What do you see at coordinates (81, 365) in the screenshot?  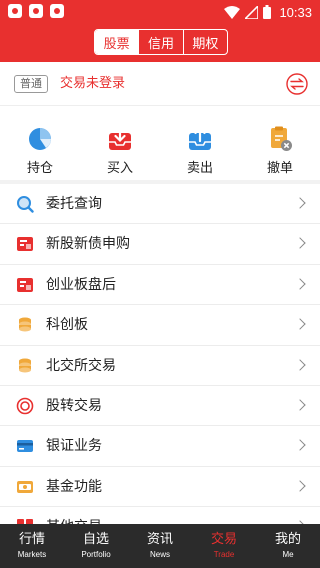 I see `menu-item-label: 北交所交易` at bounding box center [81, 365].